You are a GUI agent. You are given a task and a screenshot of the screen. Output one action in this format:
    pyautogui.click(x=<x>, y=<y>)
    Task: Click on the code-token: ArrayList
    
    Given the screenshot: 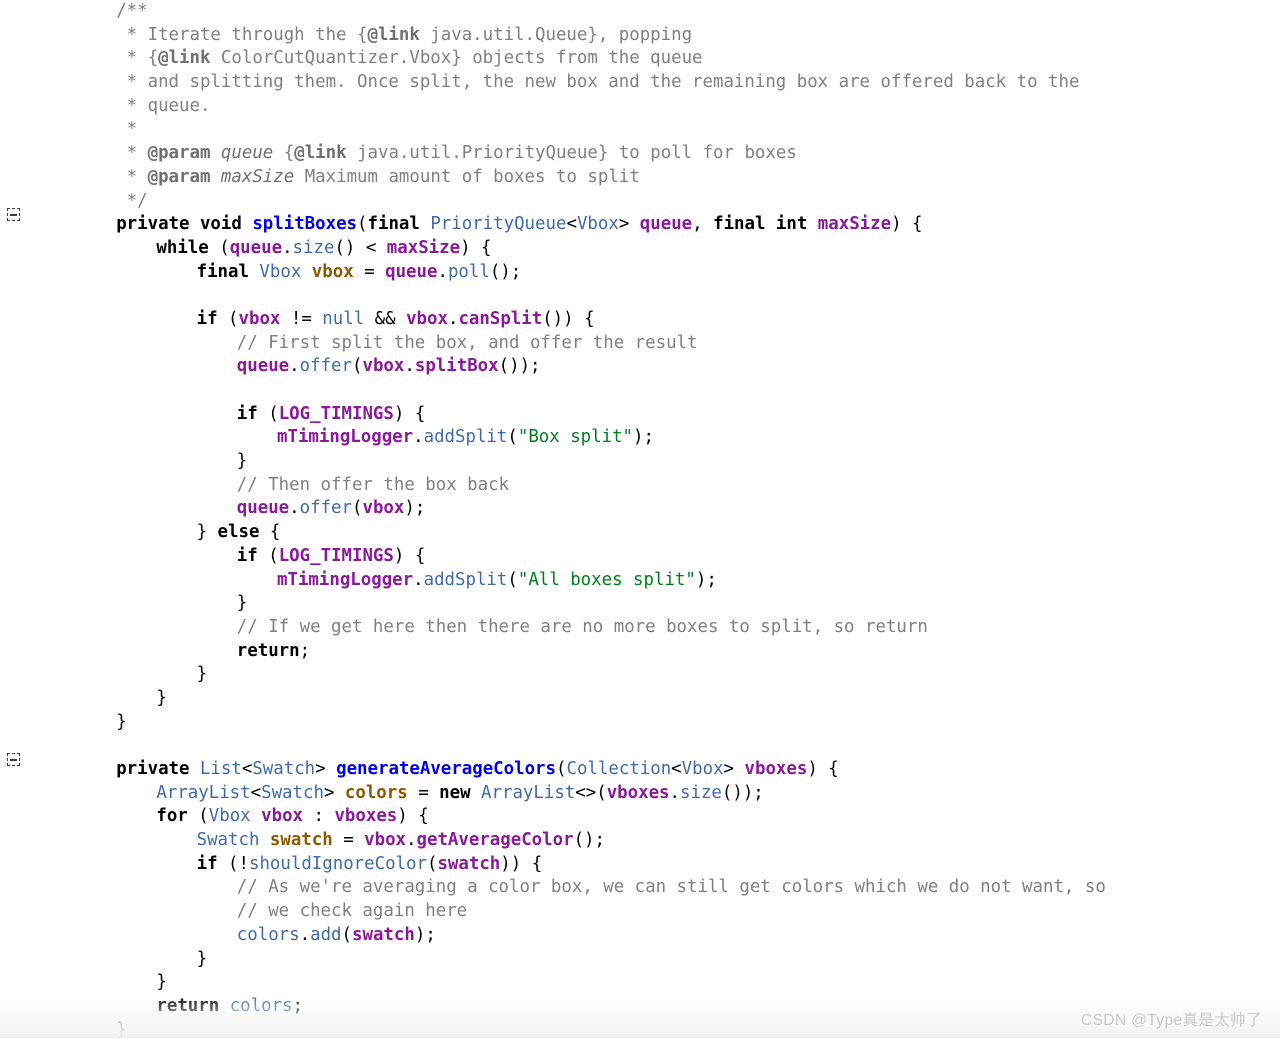 What is the action you would take?
    pyautogui.click(x=528, y=792)
    